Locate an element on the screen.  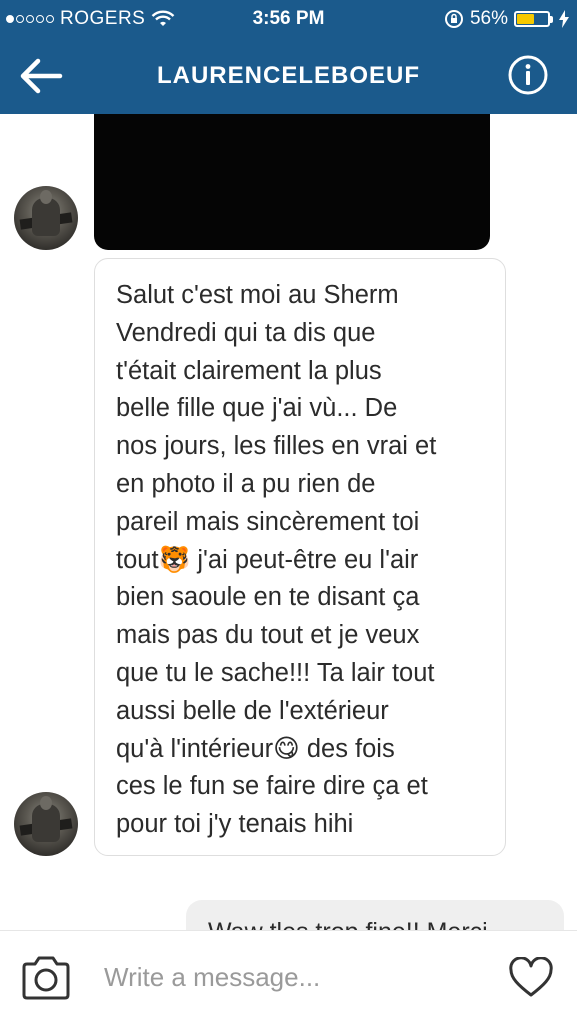
nav-bar: LAURENCELEBOEUF is located at coordinates (288, 76).